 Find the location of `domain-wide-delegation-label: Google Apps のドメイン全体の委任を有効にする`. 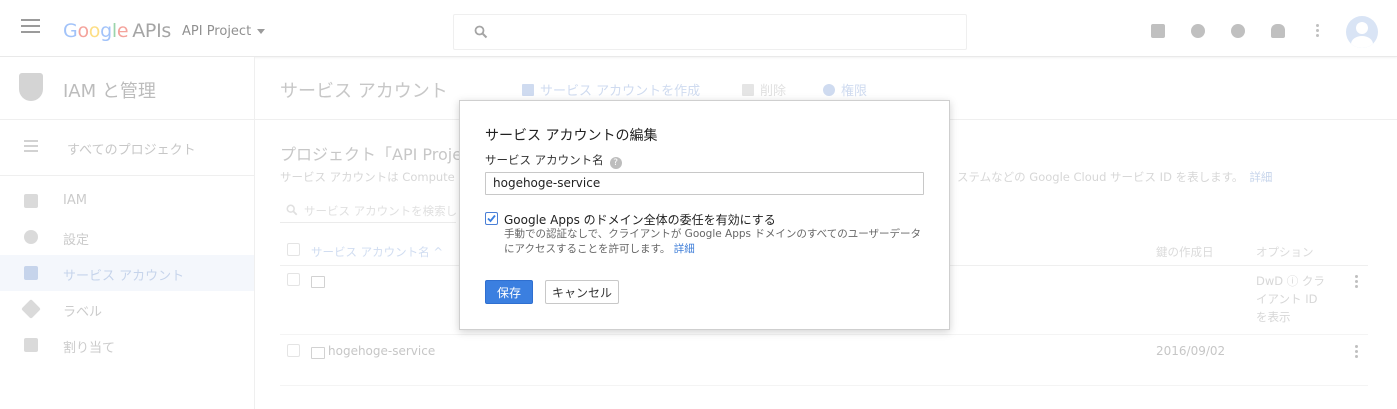

domain-wide-delegation-label: Google Apps のドメイン全体の委任を有効にする is located at coordinates (640, 219).